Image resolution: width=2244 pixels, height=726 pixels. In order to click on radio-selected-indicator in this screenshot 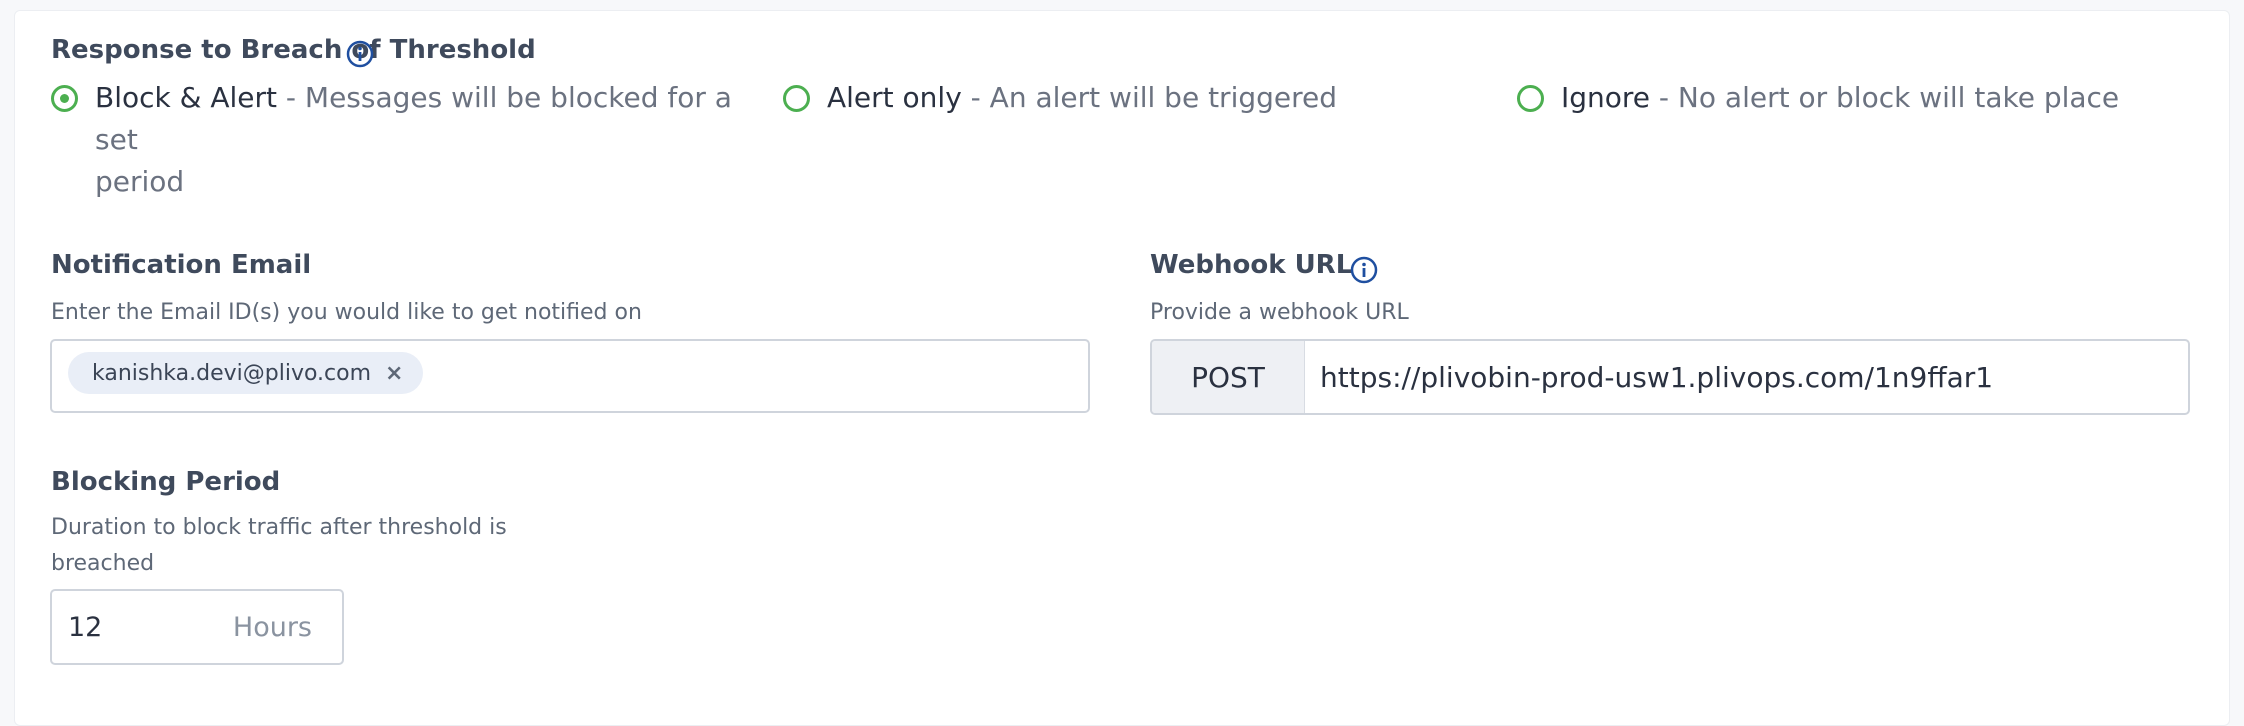, I will do `click(64, 98)`.